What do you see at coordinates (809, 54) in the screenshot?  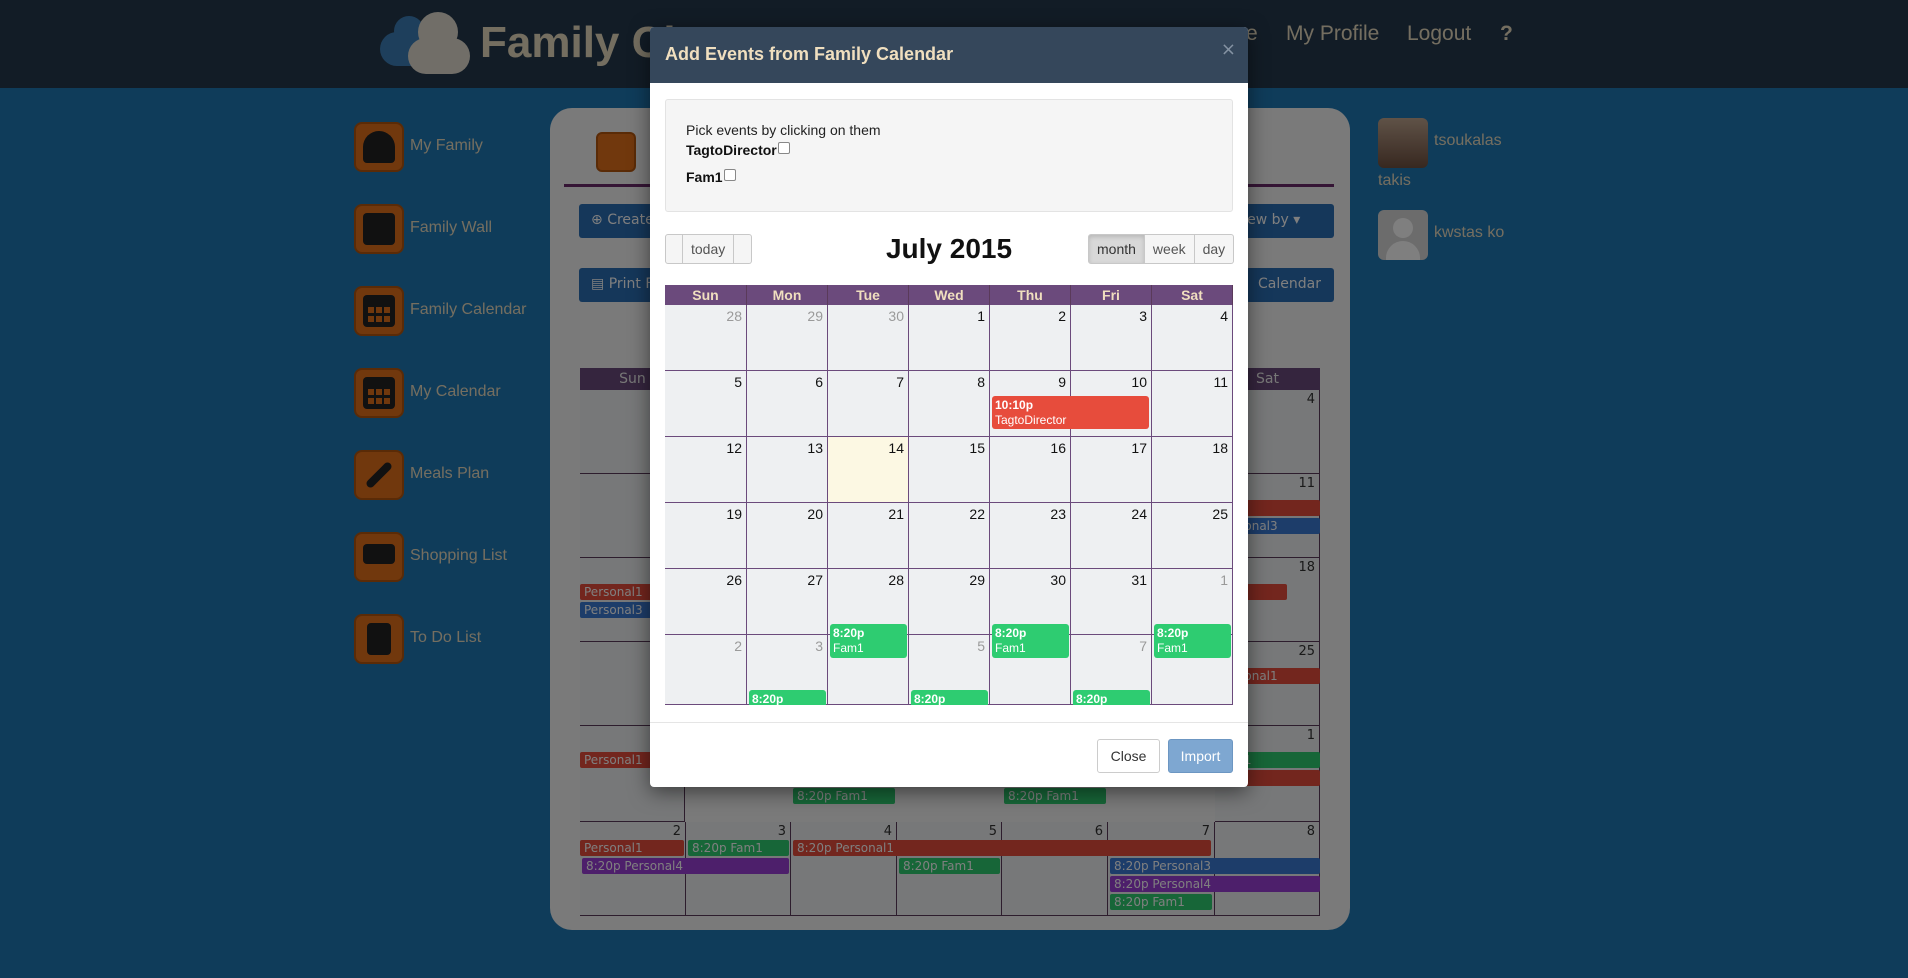 I see `modal-title: Add Events from Family Calendar` at bounding box center [809, 54].